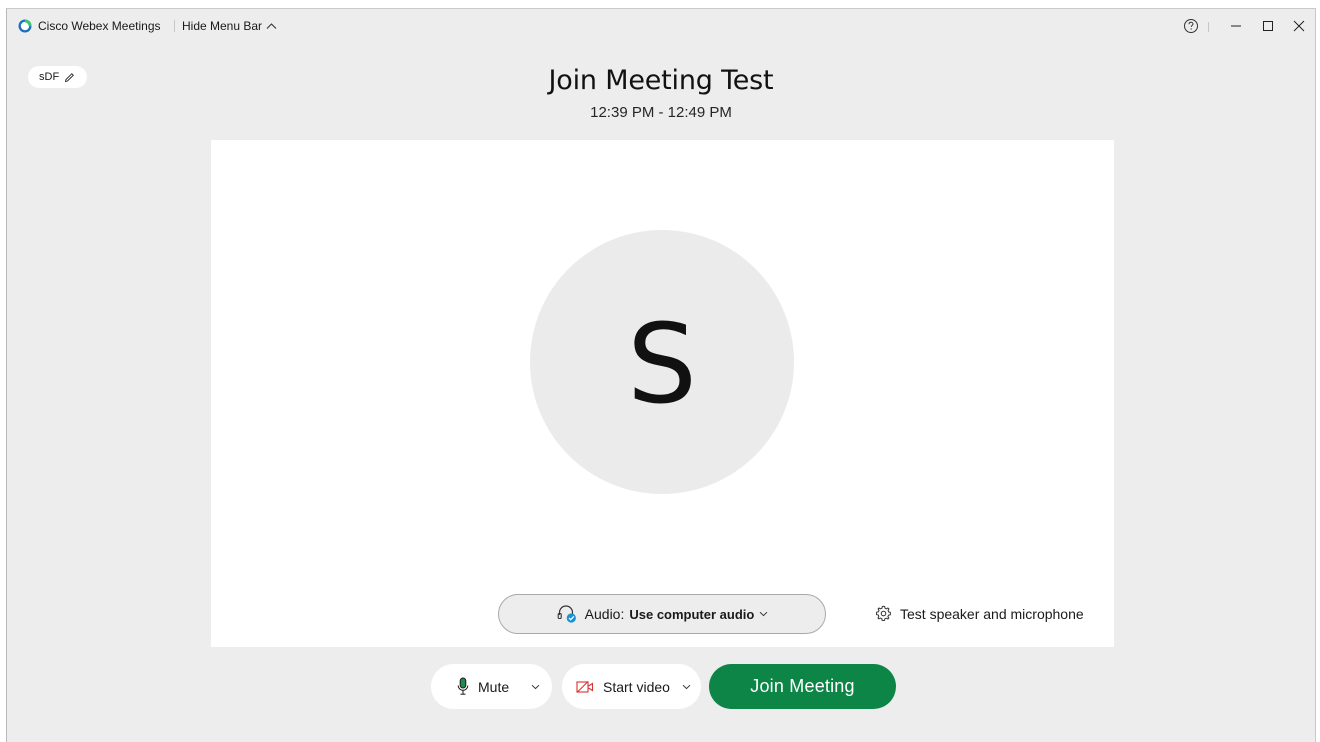 The image size is (1320, 742). Describe the element at coordinates (585, 686) in the screenshot. I see `video-off-icon` at that location.